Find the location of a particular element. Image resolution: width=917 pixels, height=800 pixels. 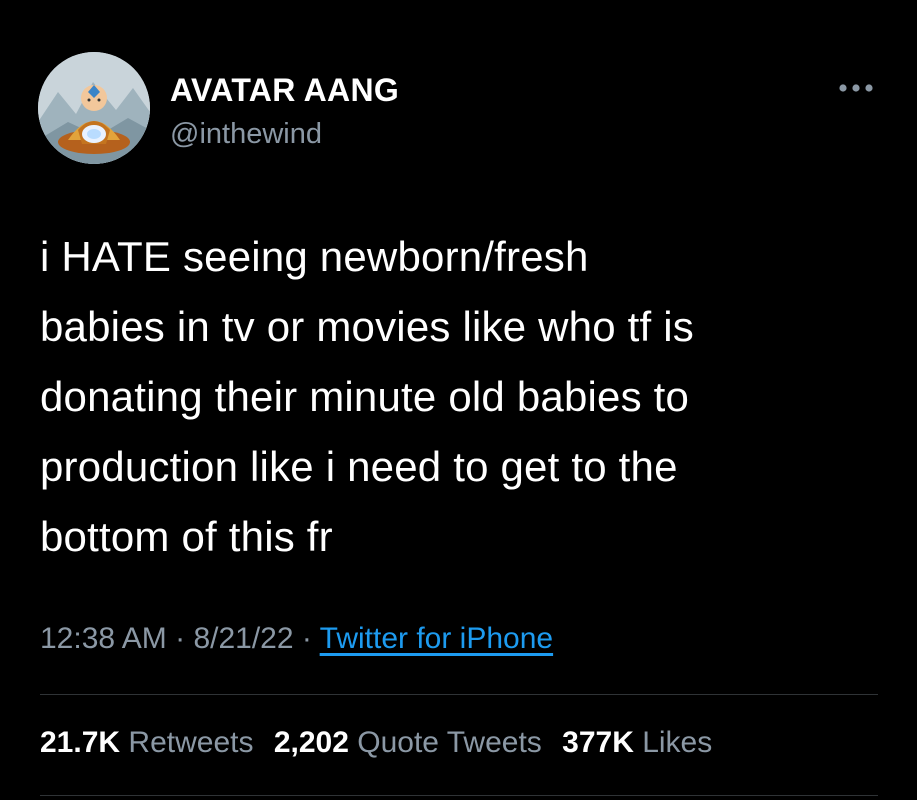

user-handle: @inthewind is located at coordinates (246, 134).